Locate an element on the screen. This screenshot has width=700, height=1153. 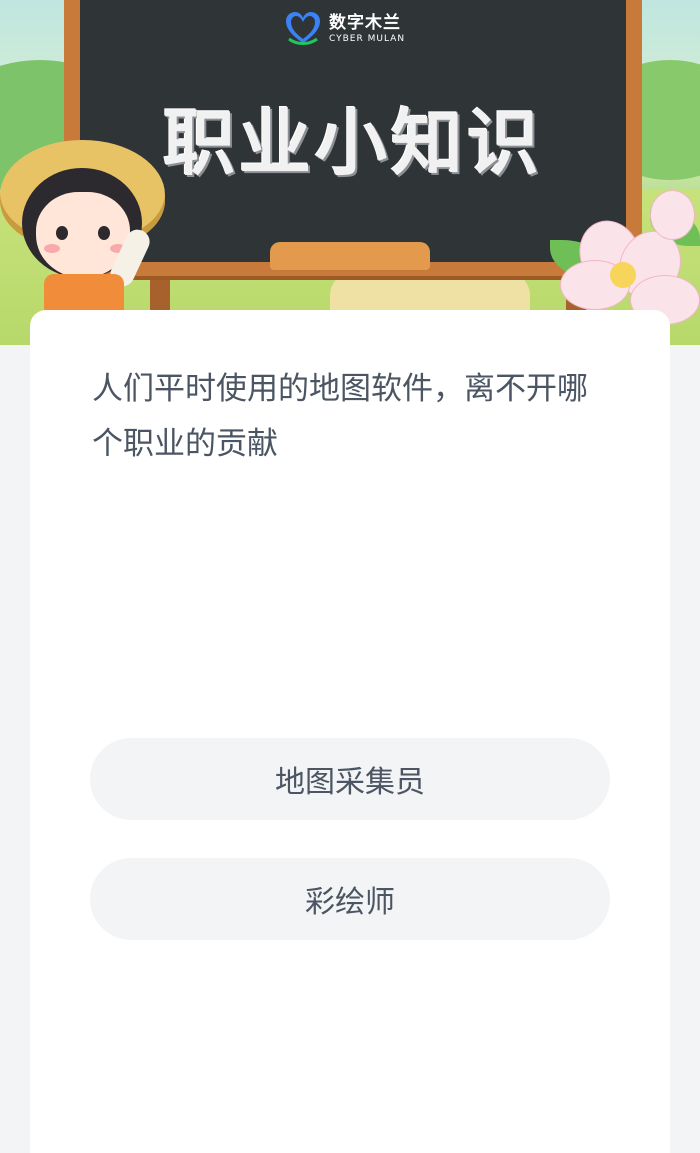
answer-option-map-collector: 地图采集员 is located at coordinates (350, 779).